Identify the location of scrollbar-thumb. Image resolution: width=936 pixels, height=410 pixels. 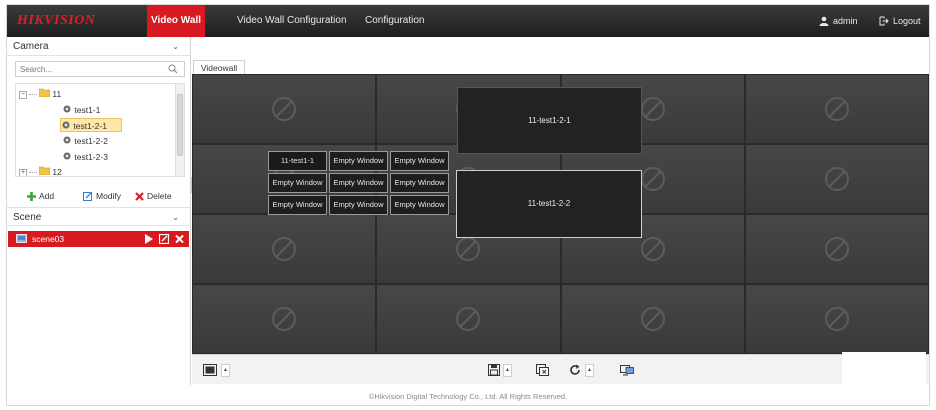
(180, 125).